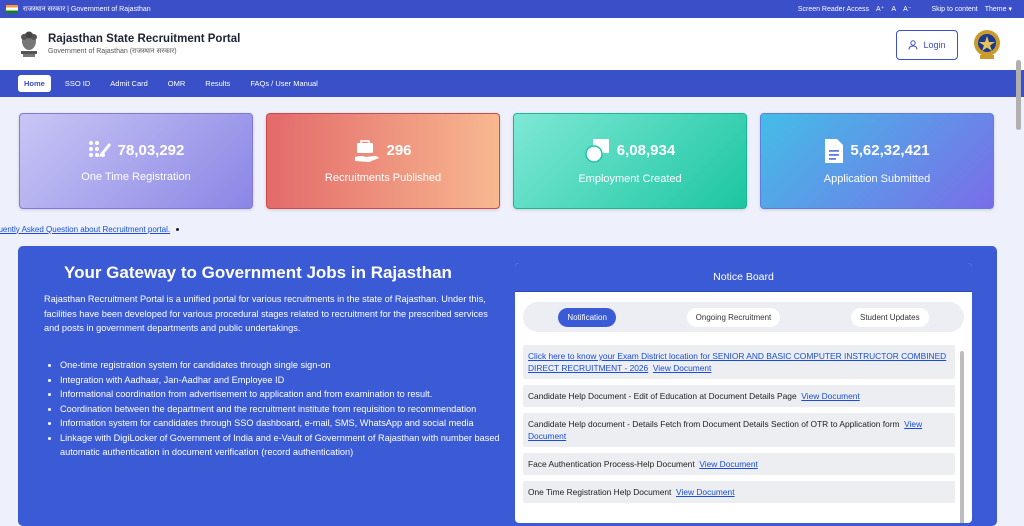 This screenshot has height=526, width=1024. I want to click on stat-label: One Time Registration, so click(136, 176).